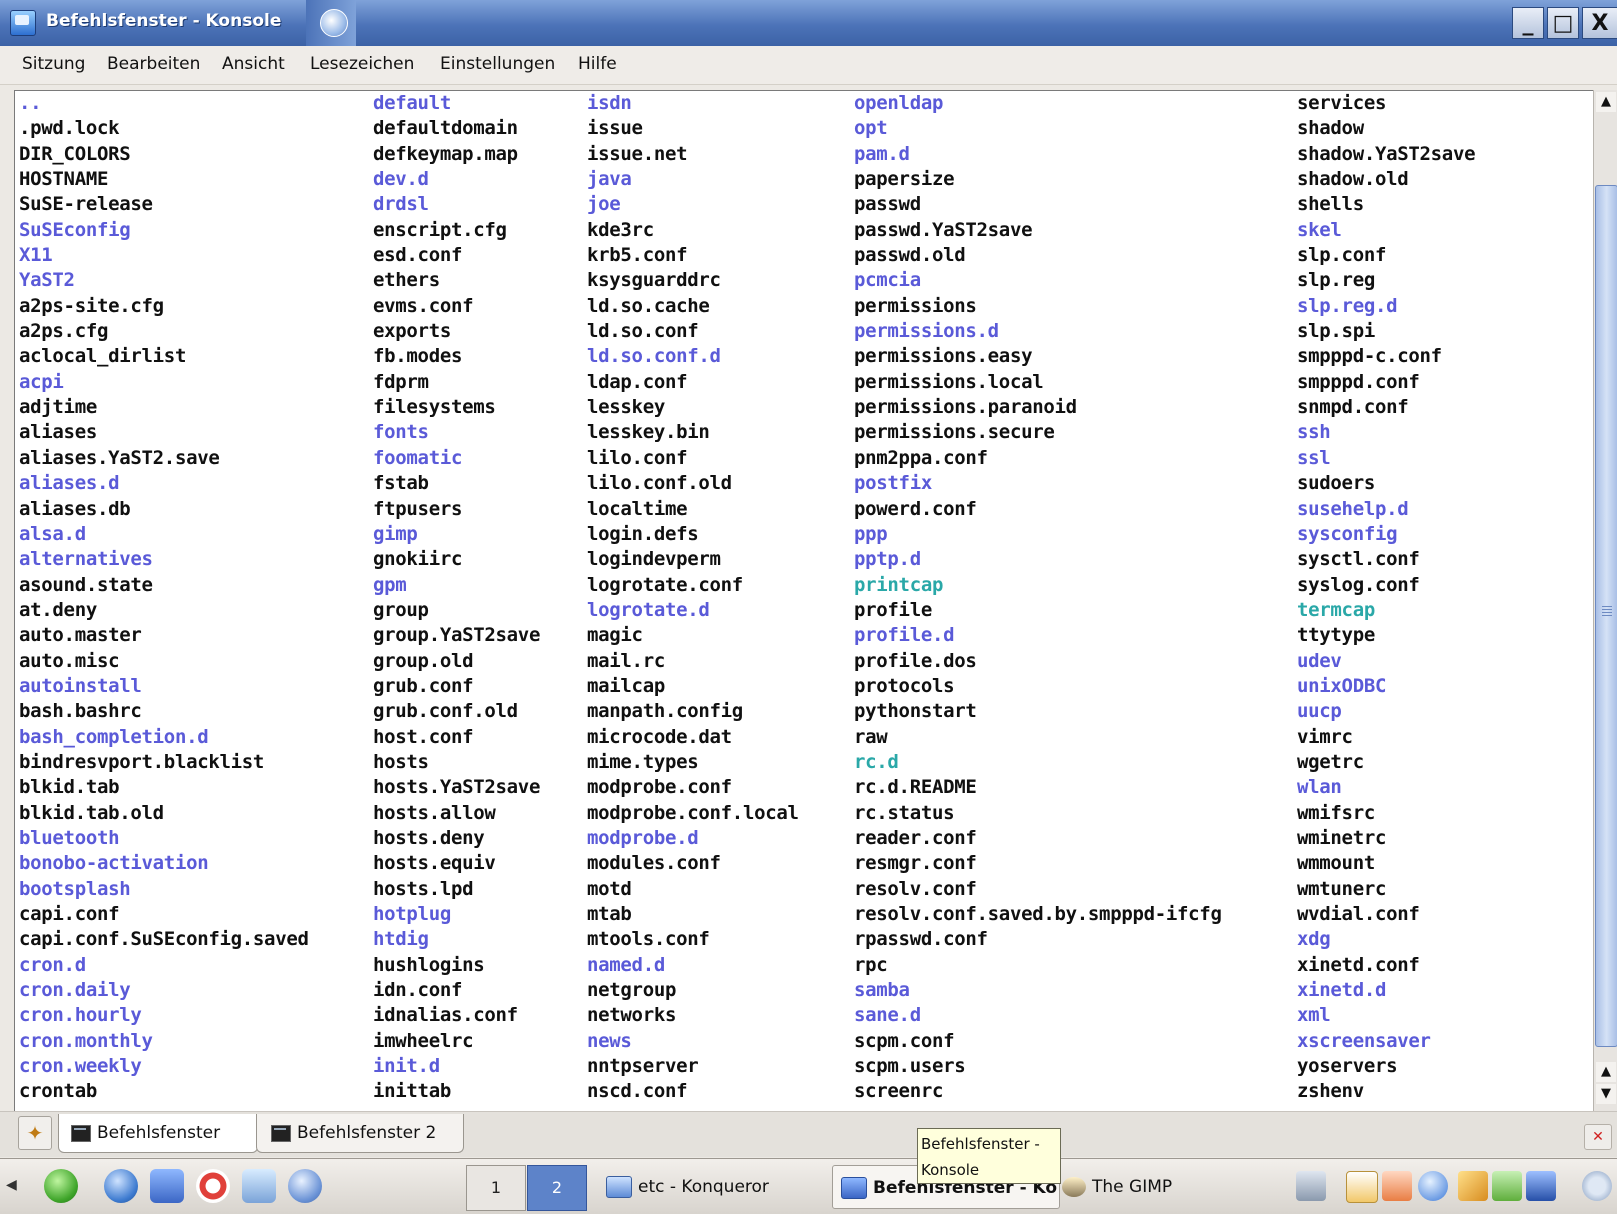  What do you see at coordinates (164, 939) in the screenshot?
I see `file-entry: capi.conf.SuSEconfig.saved` at bounding box center [164, 939].